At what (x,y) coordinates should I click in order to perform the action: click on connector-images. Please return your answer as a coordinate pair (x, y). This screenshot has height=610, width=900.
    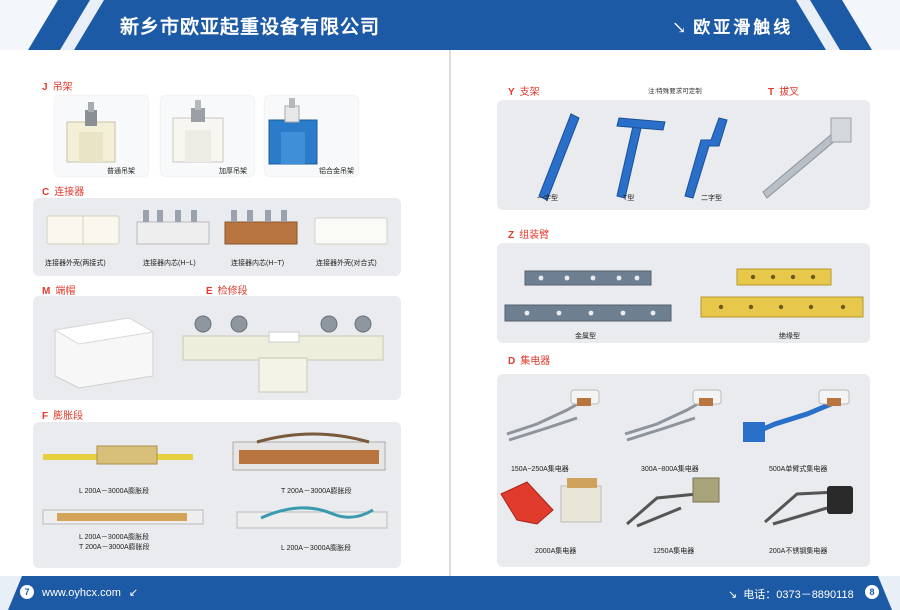
    Looking at the image, I should click on (217, 227).